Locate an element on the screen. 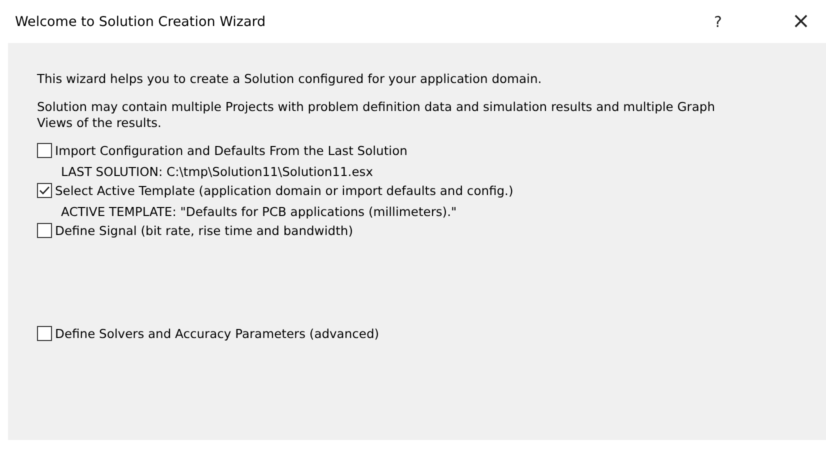 Image resolution: width=826 pixels, height=463 pixels. option-label: Define Solvers and Accuracy Parameters (advanced) is located at coordinates (217, 333).